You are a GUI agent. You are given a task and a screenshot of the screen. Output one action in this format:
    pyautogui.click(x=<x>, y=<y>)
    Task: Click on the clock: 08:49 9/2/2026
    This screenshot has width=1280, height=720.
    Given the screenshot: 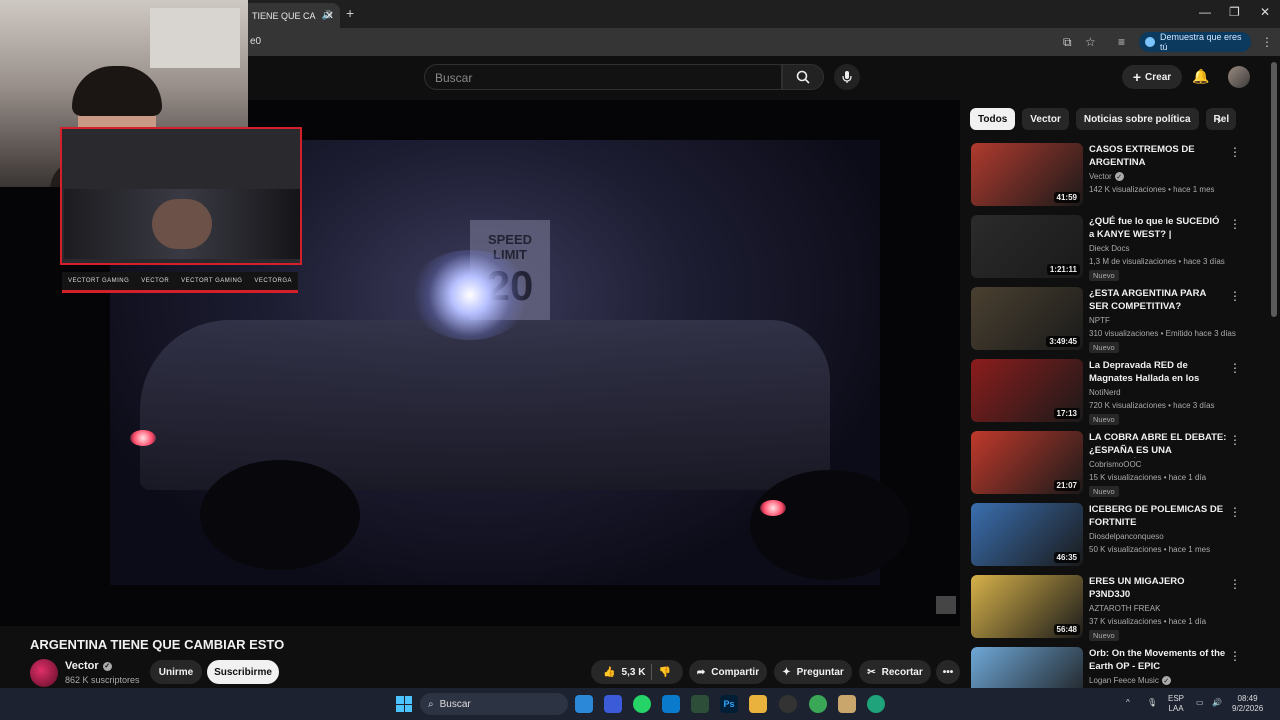 What is the action you would take?
    pyautogui.click(x=1247, y=704)
    